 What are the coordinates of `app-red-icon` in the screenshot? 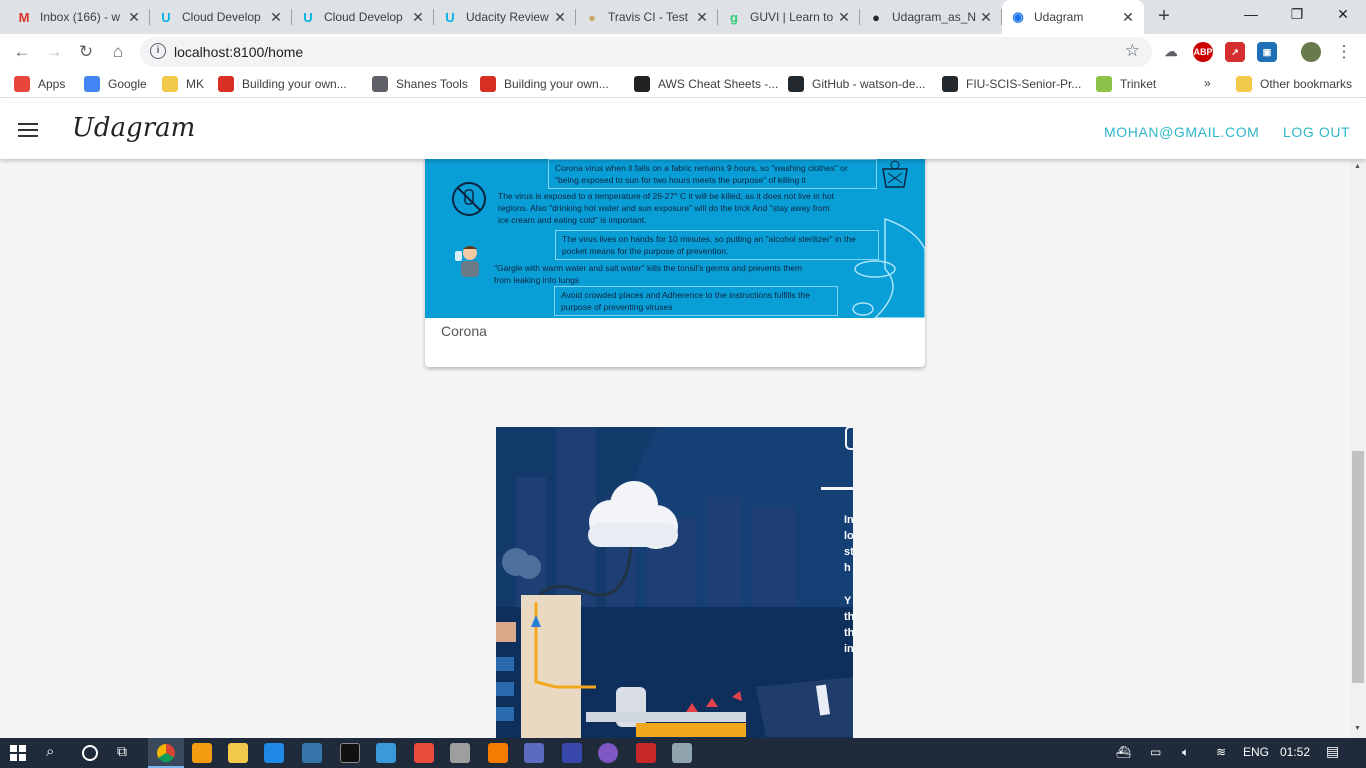 It's located at (424, 753).